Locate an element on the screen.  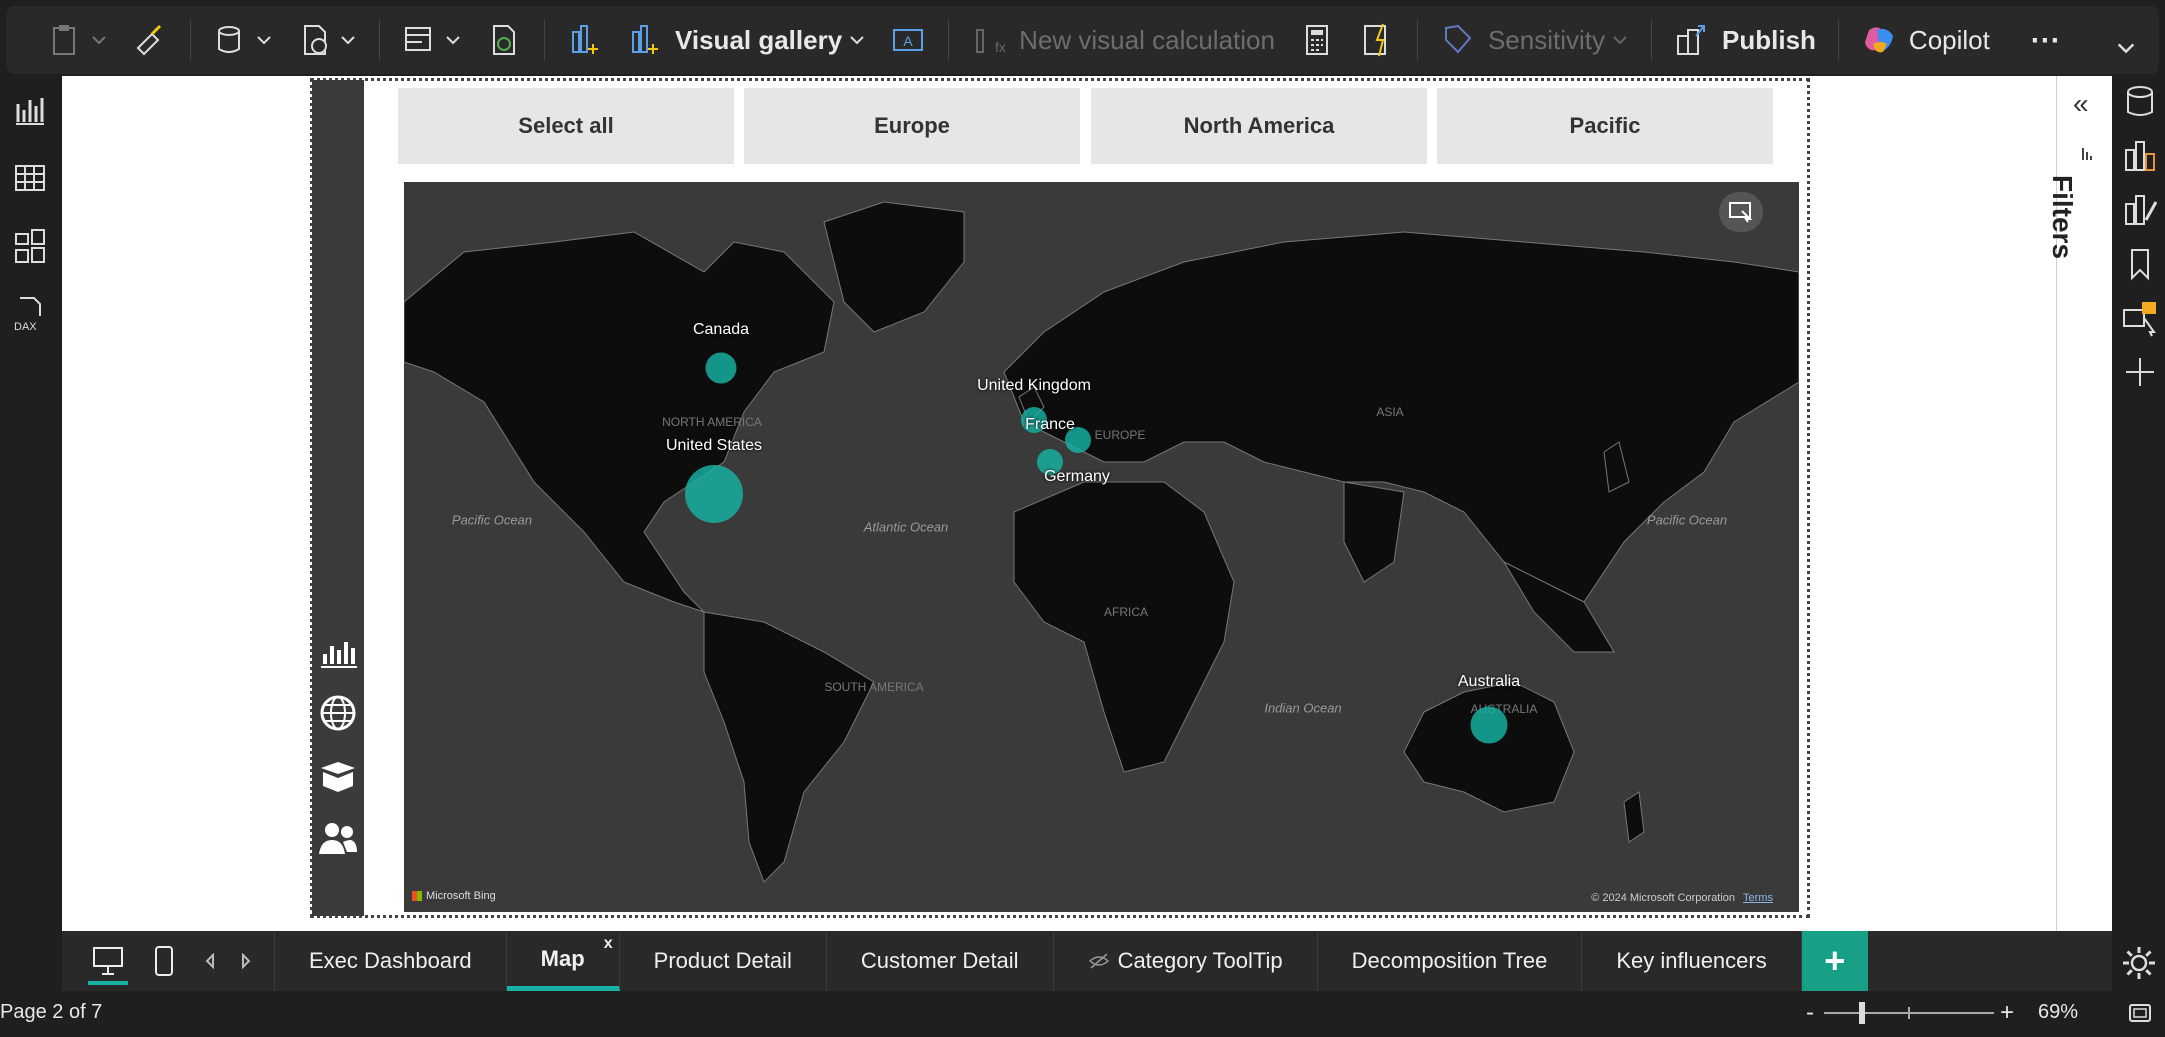
zoom-in-button: + is located at coordinates (2007, 1013).